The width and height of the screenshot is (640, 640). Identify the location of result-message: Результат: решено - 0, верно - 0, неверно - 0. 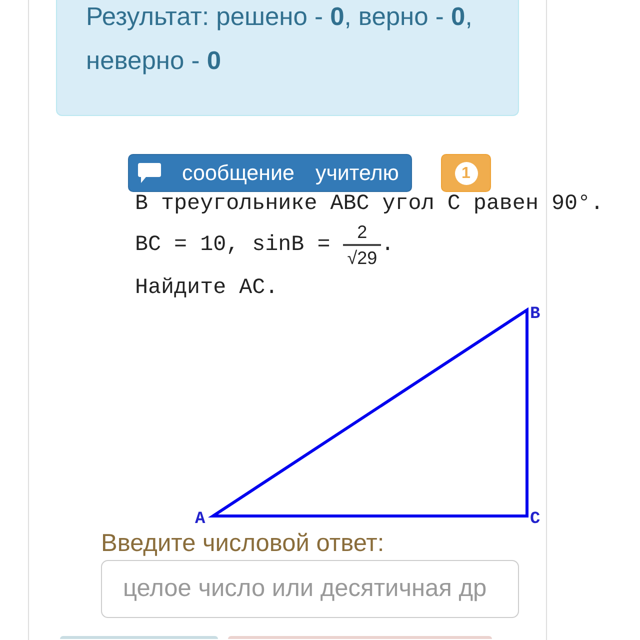
(287, 58).